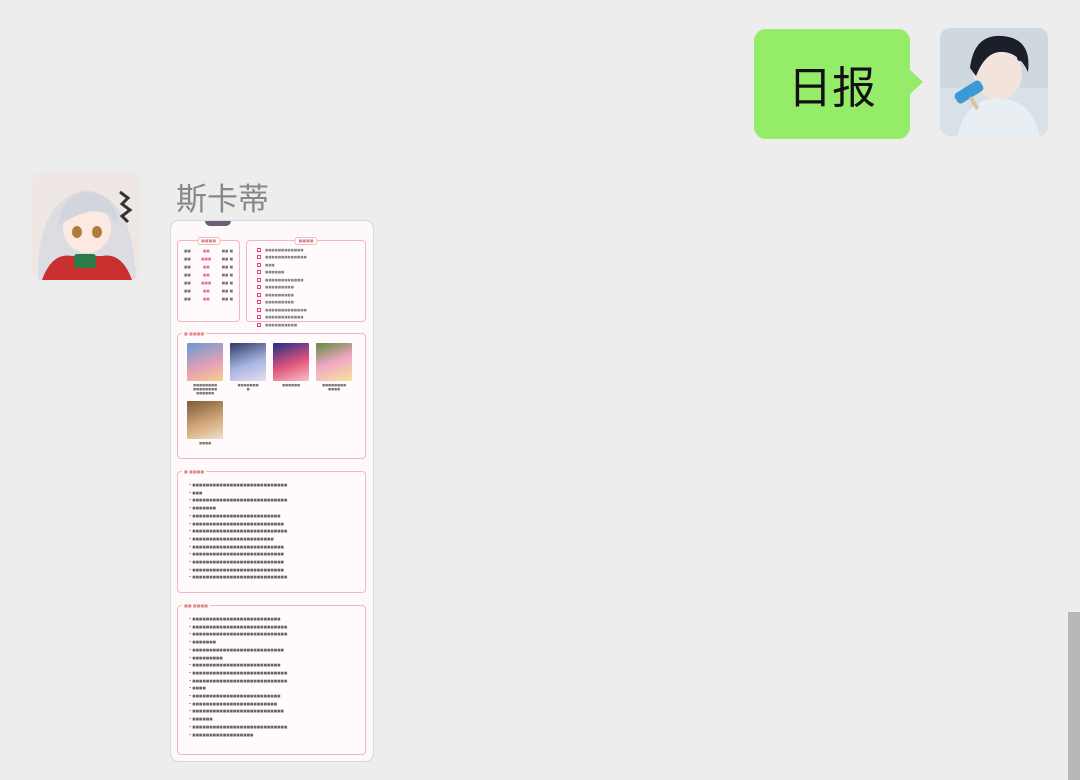 This screenshot has width=1080, height=780. I want to click on image-top-fragment, so click(218, 223).